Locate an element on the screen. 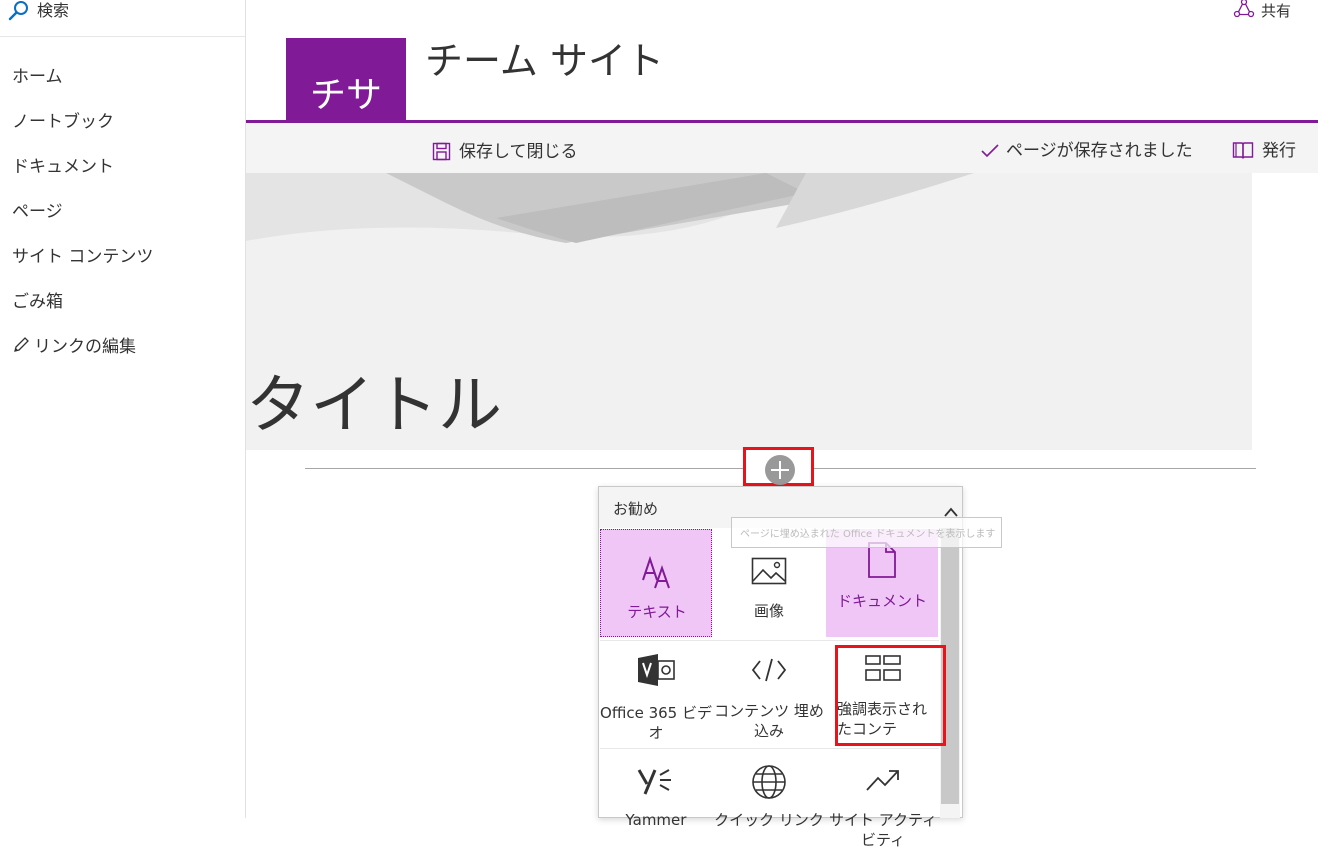  tile-office365-video: Office 365 ビデオ is located at coordinates (656, 699).